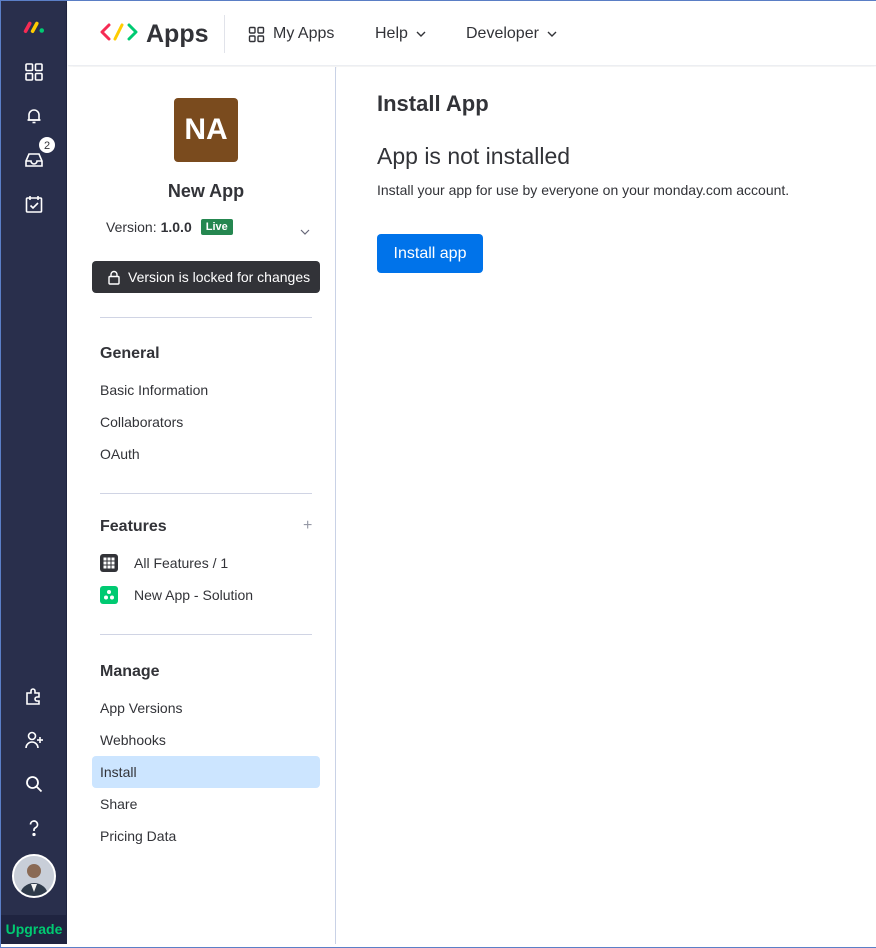 This screenshot has width=876, height=948. Describe the element at coordinates (206, 708) in the screenshot. I see `sidebar-item-app-versions: App Versions` at that location.